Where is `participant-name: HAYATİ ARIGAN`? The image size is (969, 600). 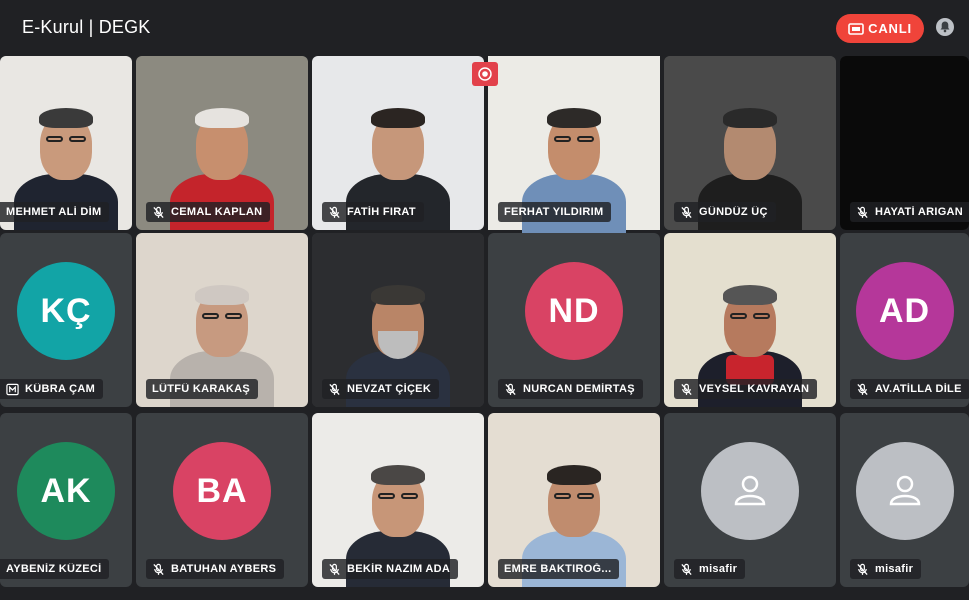 participant-name: HAYATİ ARIGAN is located at coordinates (919, 212).